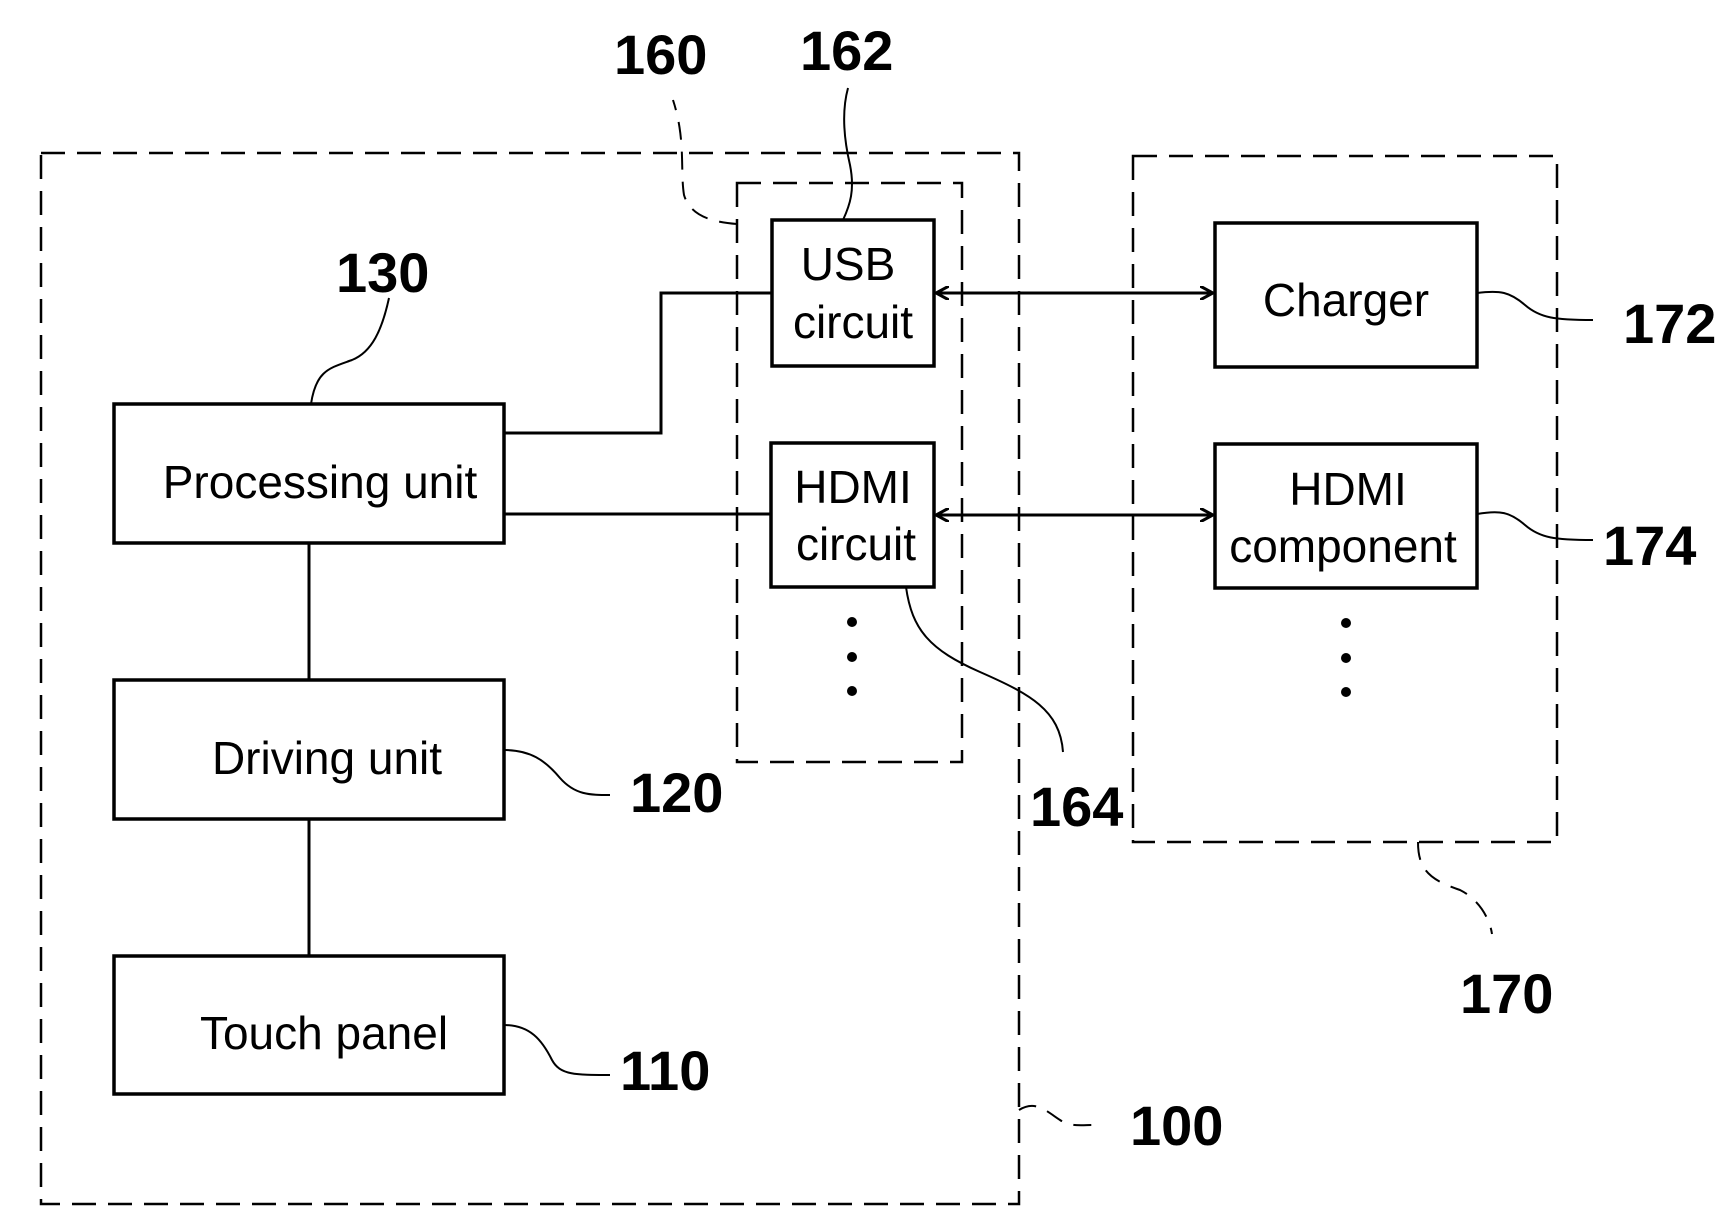 Image resolution: width=1717 pixels, height=1225 pixels. What do you see at coordinates (848, 264) in the screenshot?
I see `usb-circuit-label-line1: USB` at bounding box center [848, 264].